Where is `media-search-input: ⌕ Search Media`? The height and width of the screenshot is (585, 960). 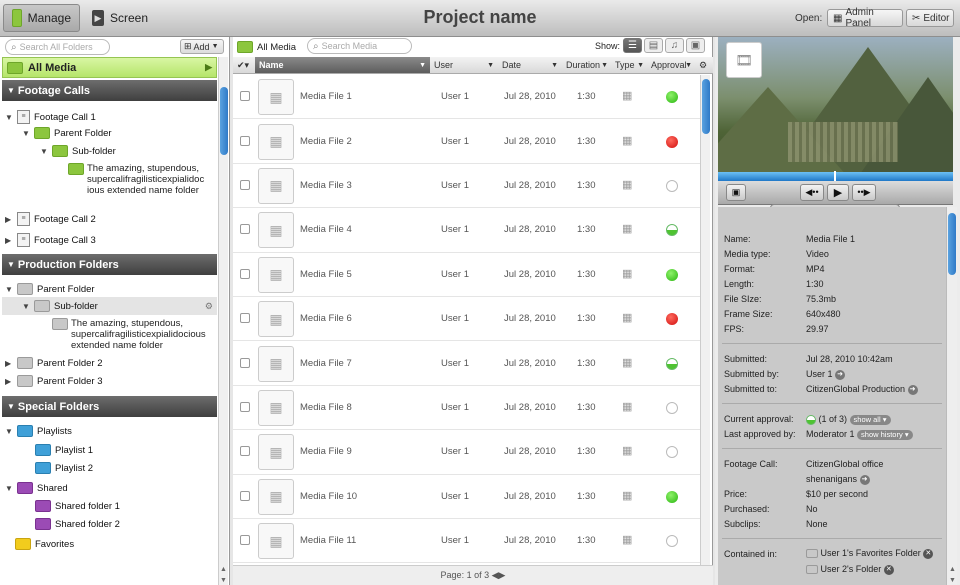
media-search-input: ⌕ Search Media is located at coordinates (359, 46).